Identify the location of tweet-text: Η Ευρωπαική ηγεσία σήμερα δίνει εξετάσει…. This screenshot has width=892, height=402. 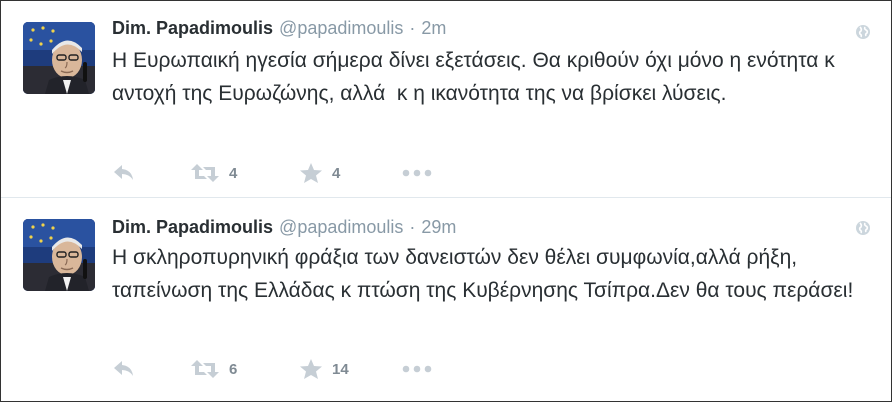
(476, 77).